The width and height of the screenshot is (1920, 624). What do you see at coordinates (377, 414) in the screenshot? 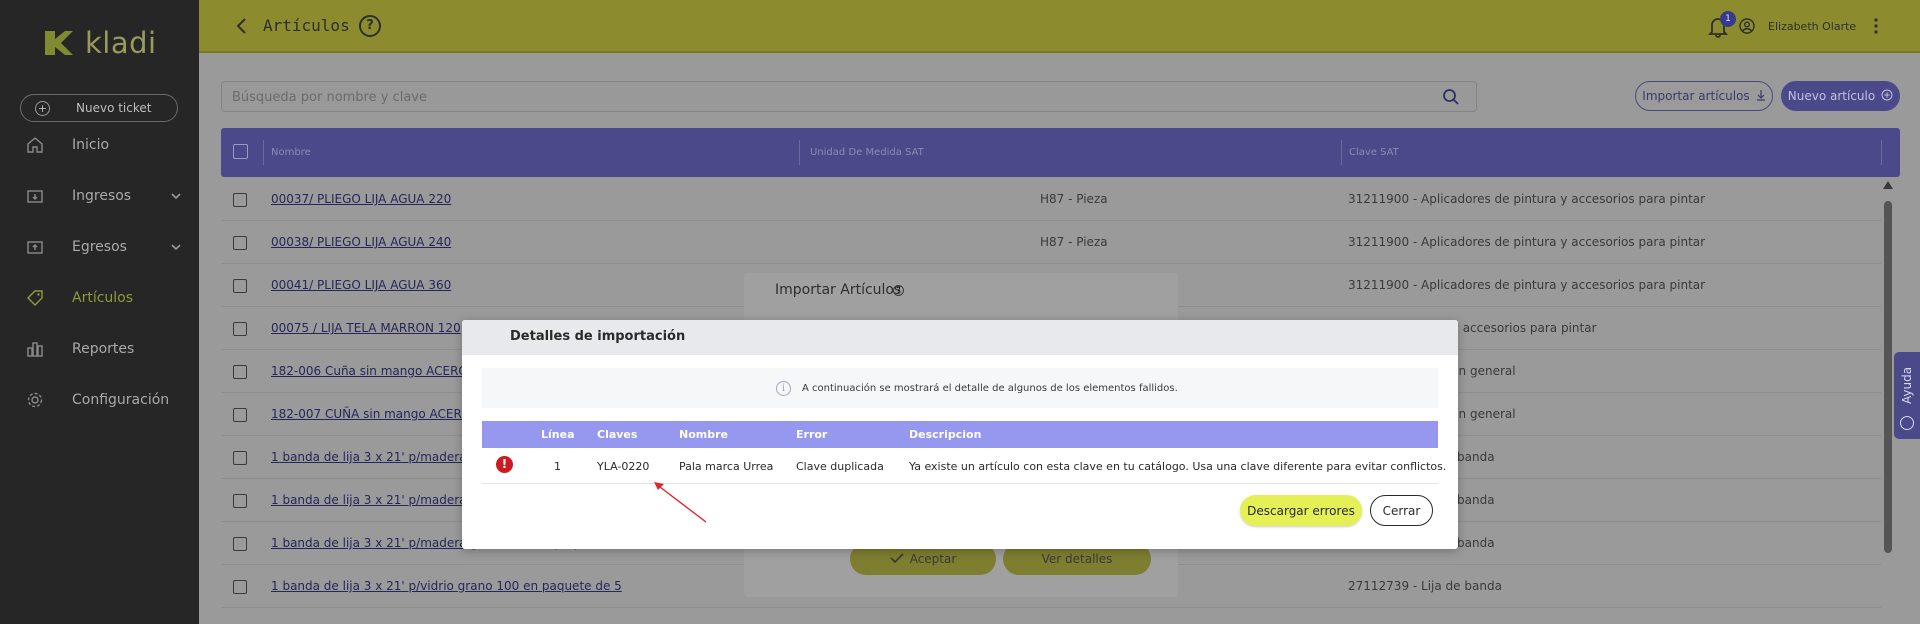
I see `article-name-link: 182-007 CUÑA sin mango ACERO D` at bounding box center [377, 414].